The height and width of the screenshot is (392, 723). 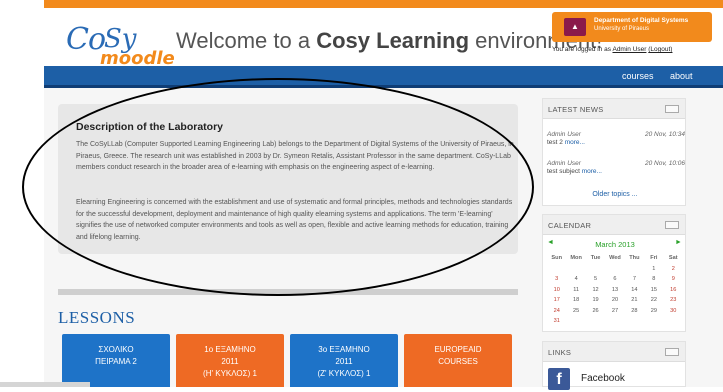 What do you see at coordinates (383, 4) in the screenshot?
I see `top-accent-bar` at bounding box center [383, 4].